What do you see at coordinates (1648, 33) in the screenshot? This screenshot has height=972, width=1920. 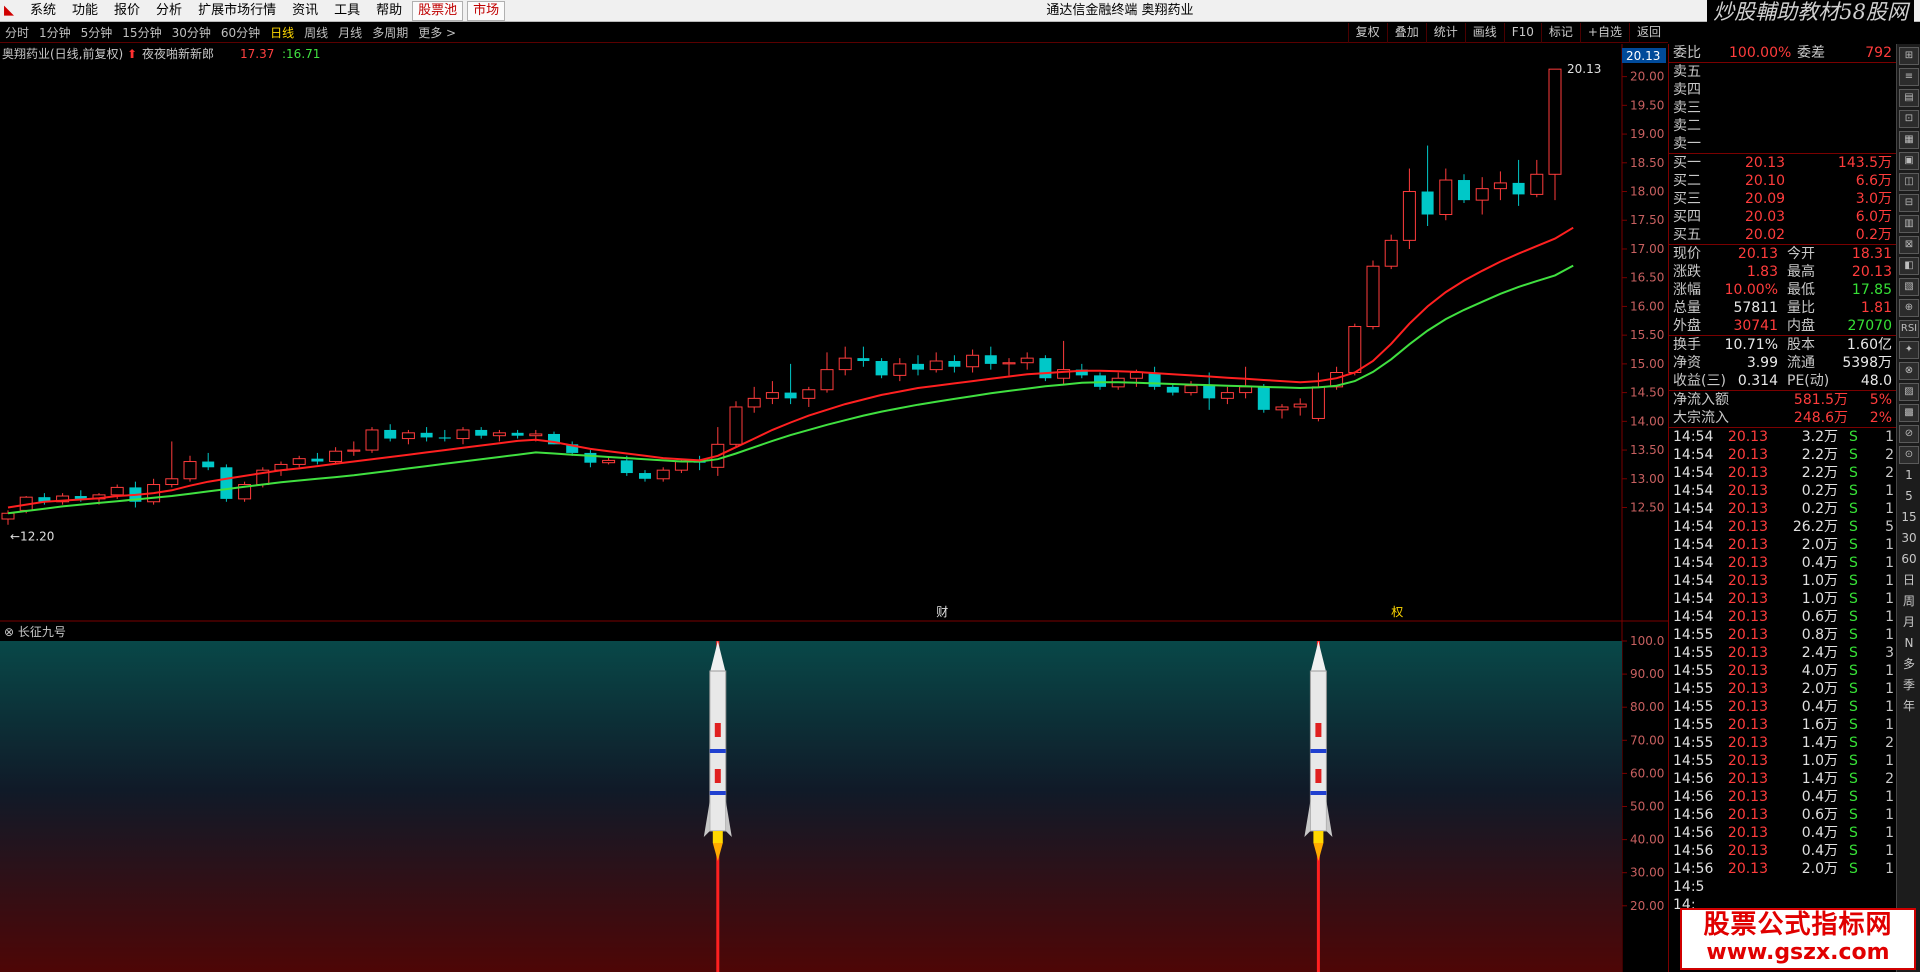 I see `tool-button: 返回` at bounding box center [1648, 33].